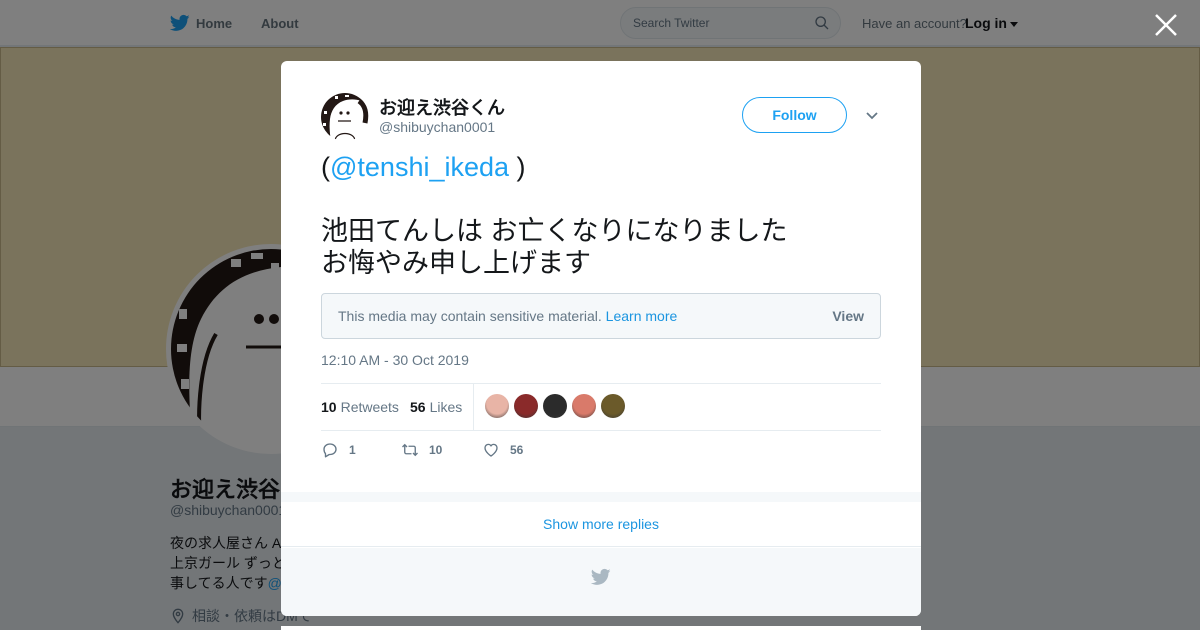 The image size is (1200, 630). I want to click on likes-count: 56, so click(418, 407).